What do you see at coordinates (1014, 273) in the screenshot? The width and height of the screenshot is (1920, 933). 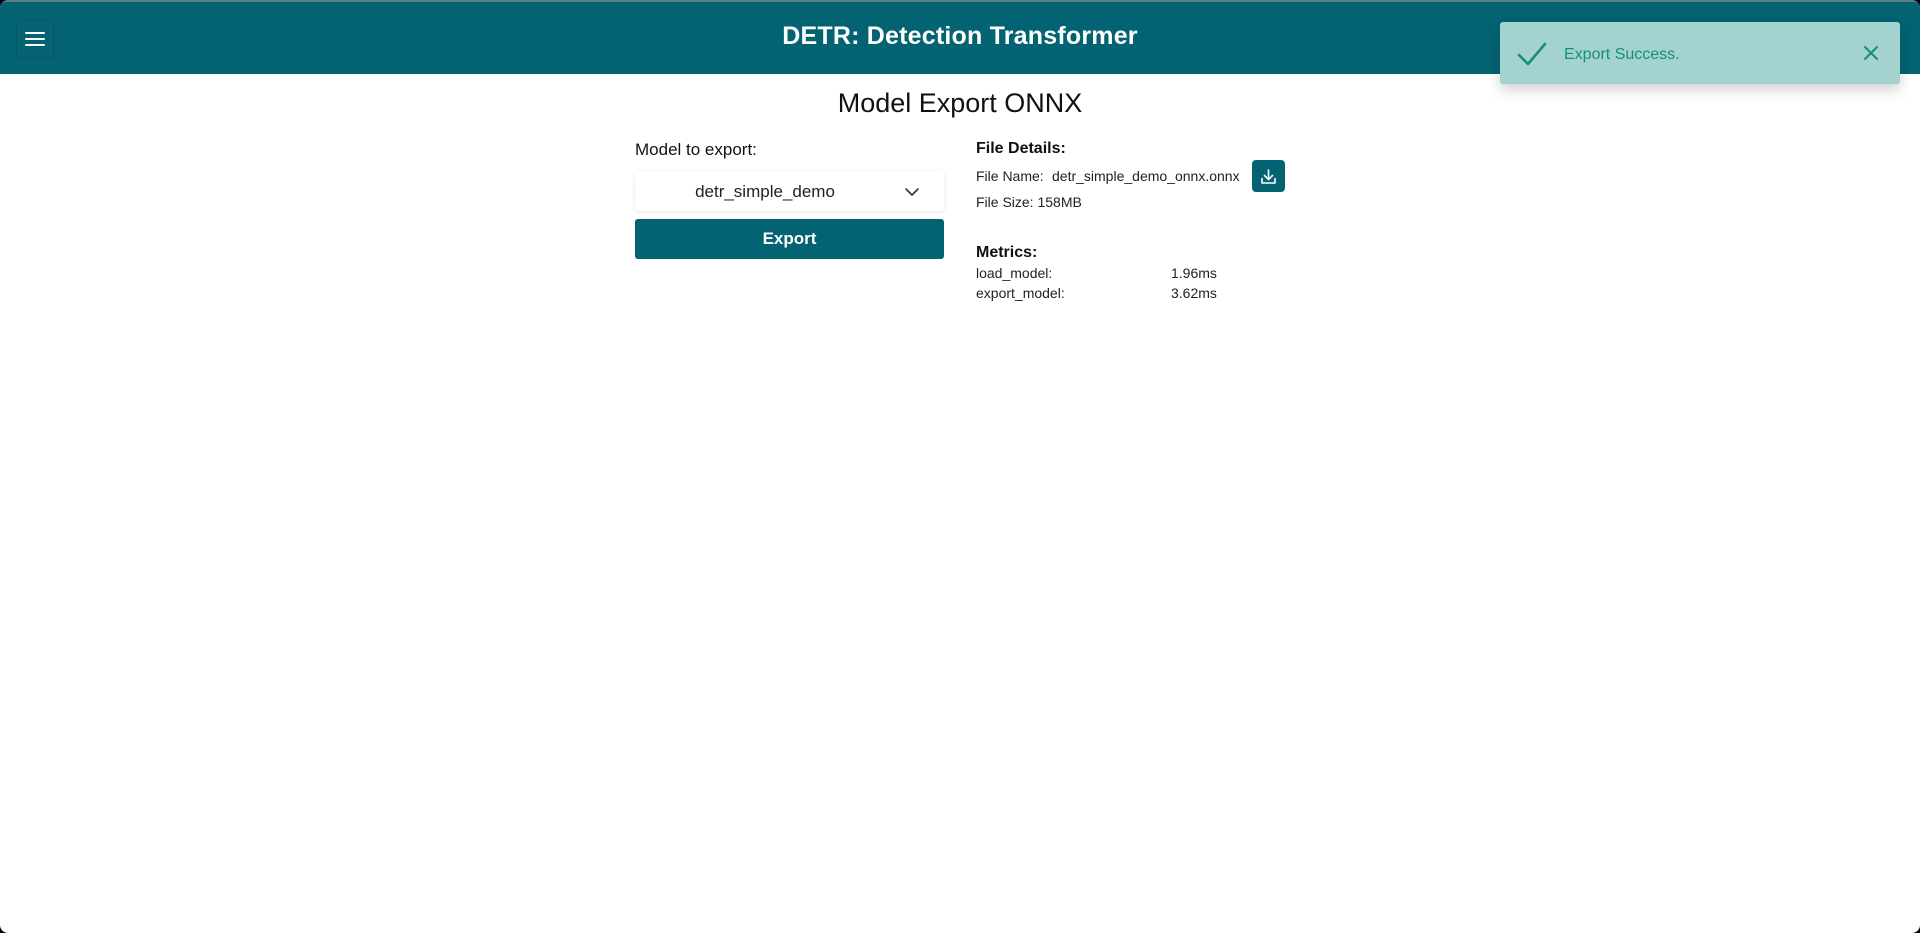 I see `metric-name: load_model:` at bounding box center [1014, 273].